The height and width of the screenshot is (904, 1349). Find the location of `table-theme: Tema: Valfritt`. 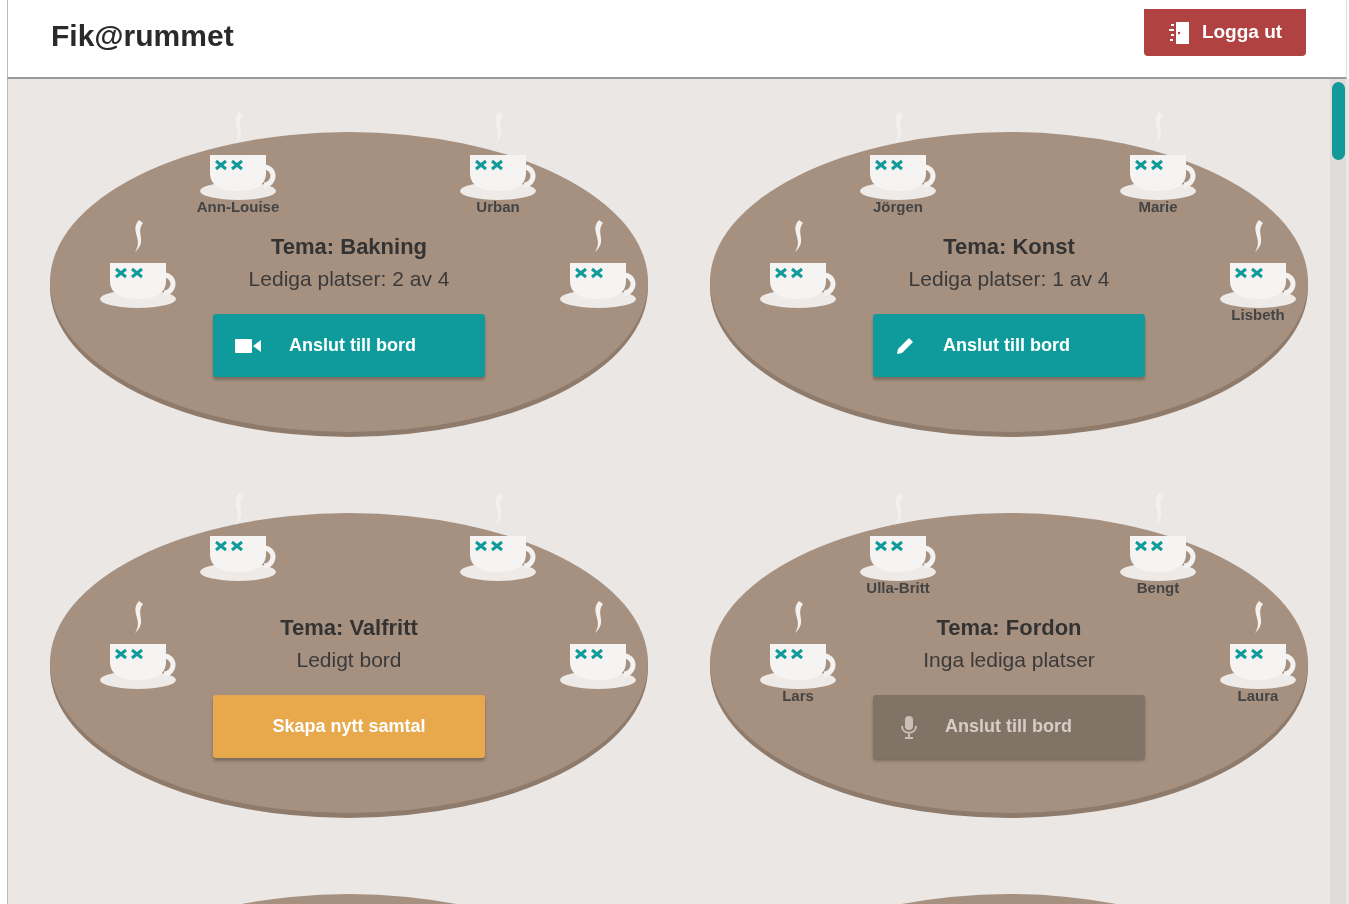

table-theme: Tema: Valfritt is located at coordinates (349, 628).